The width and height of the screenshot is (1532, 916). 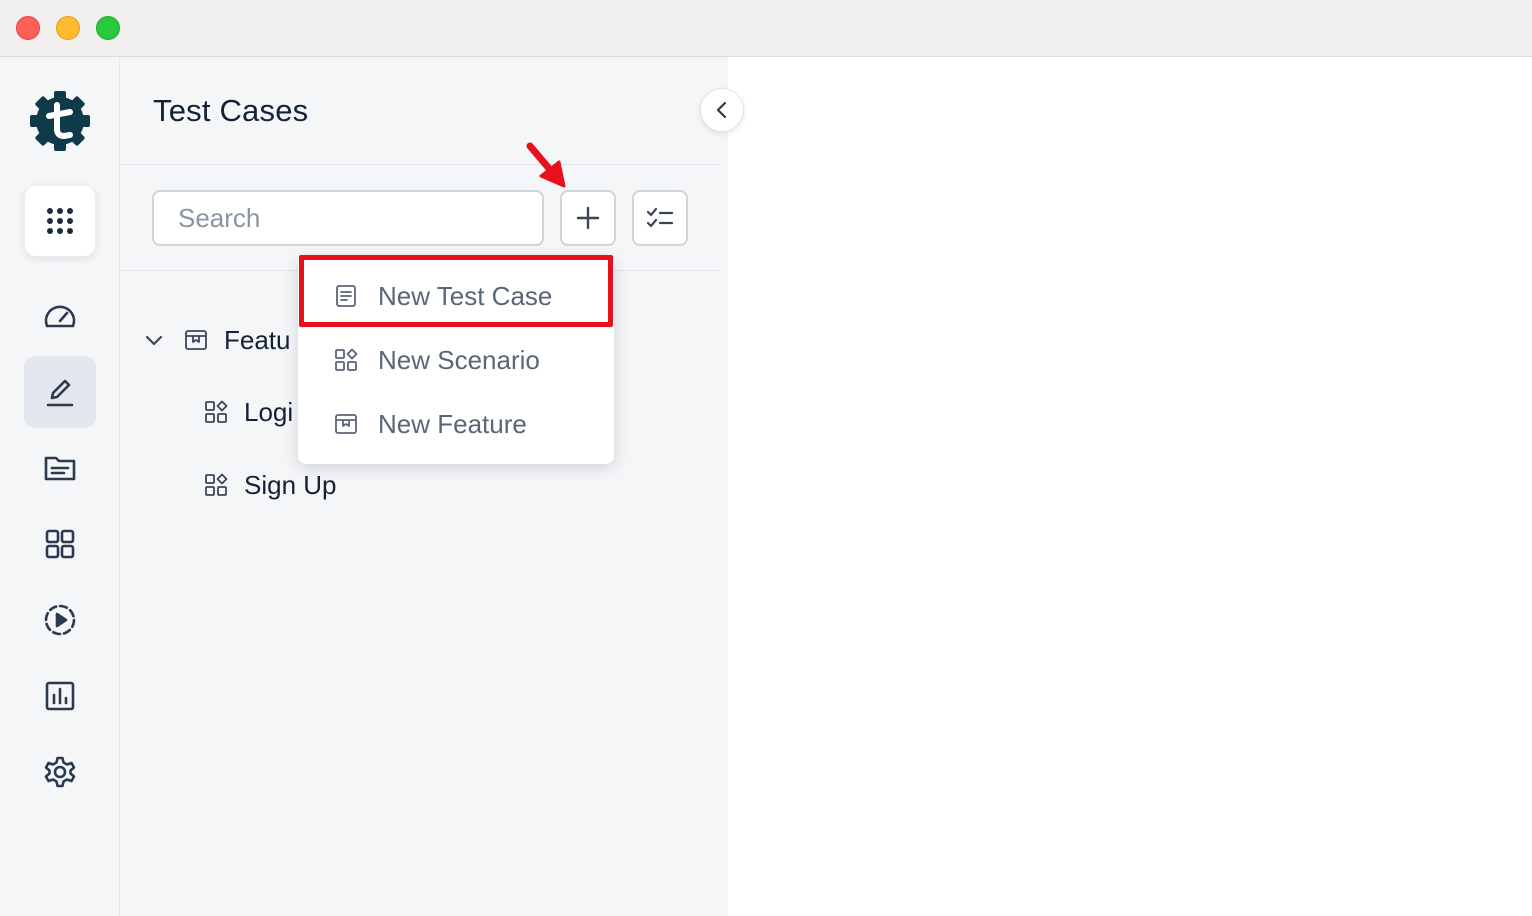 I want to click on search-input, so click(x=348, y=218).